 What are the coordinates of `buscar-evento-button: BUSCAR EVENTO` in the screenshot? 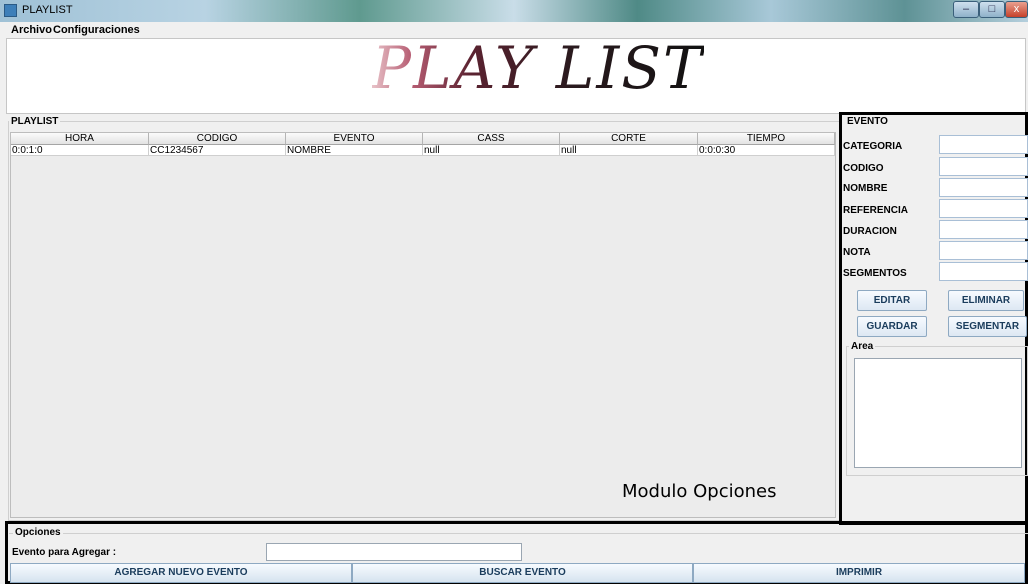 It's located at (522, 573).